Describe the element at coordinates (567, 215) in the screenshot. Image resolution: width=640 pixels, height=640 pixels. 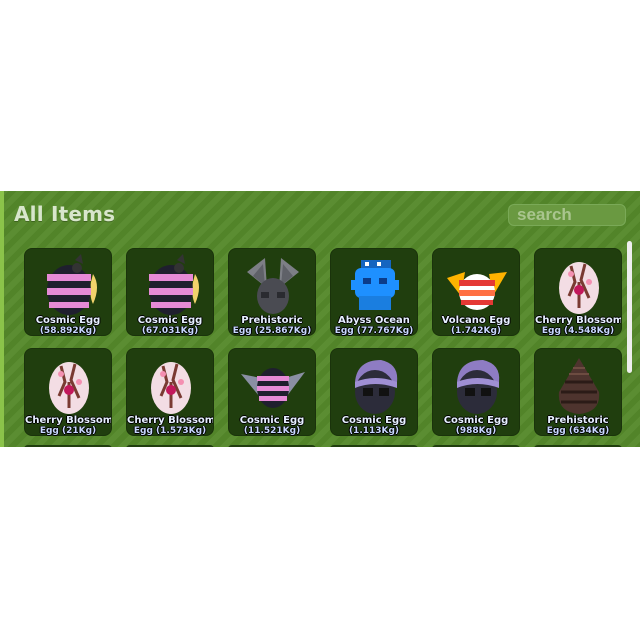
I see `search-input` at that location.